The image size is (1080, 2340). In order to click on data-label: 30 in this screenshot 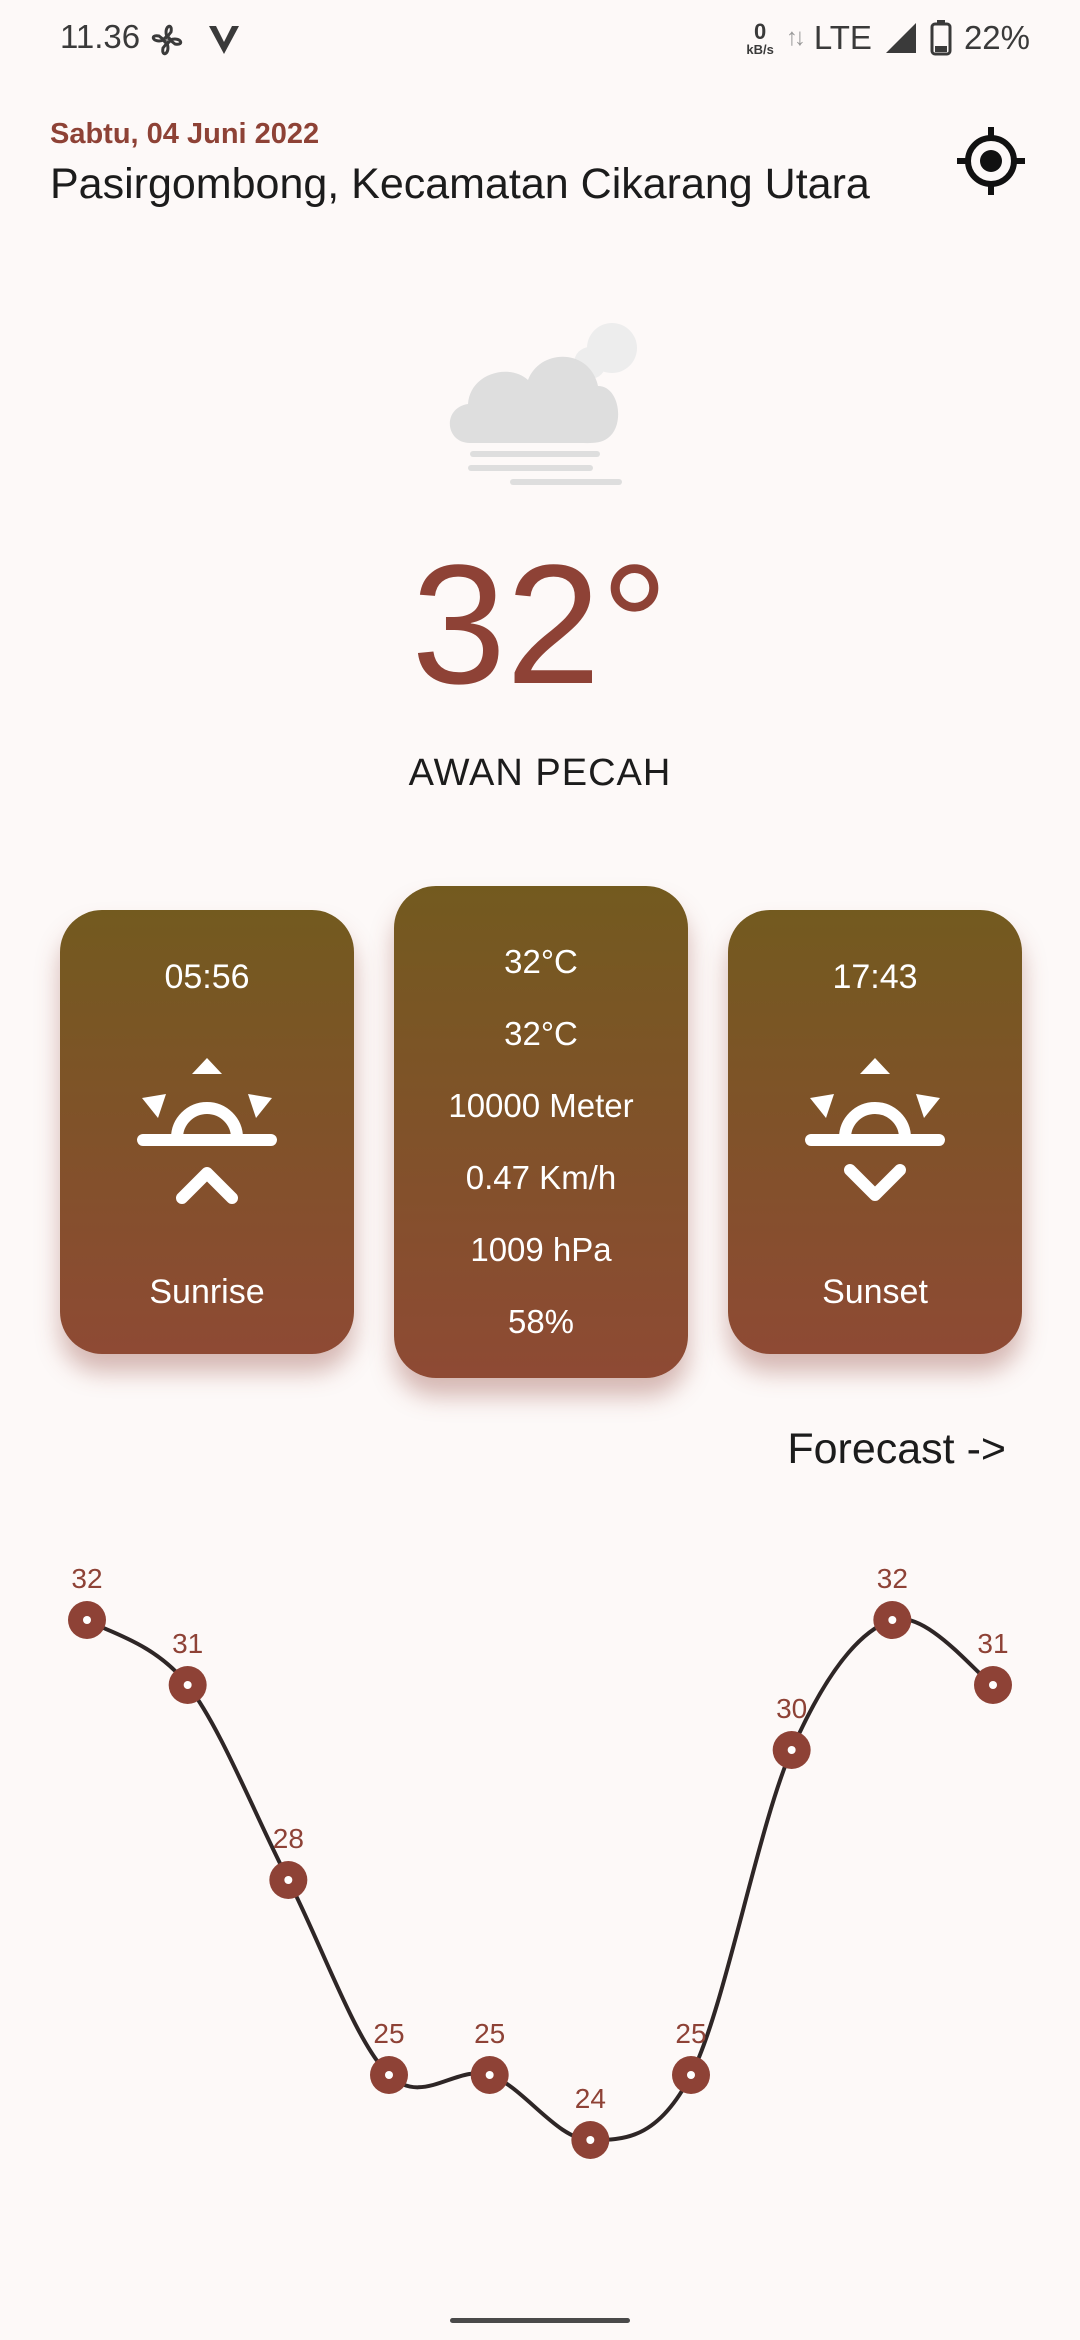, I will do `click(791, 1708)`.